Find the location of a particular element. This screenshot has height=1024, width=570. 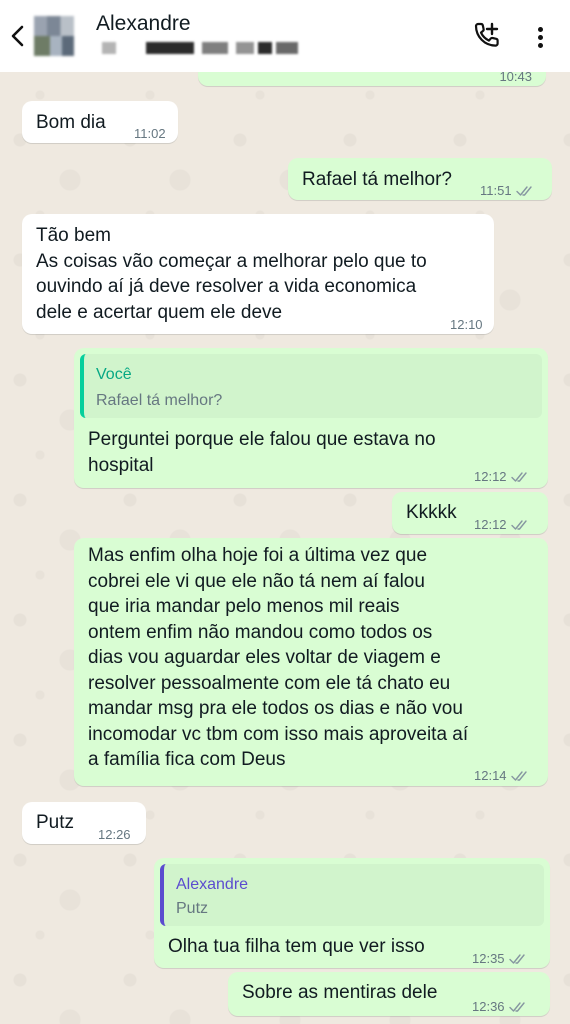

add-call-icon is located at coordinates (486, 34).